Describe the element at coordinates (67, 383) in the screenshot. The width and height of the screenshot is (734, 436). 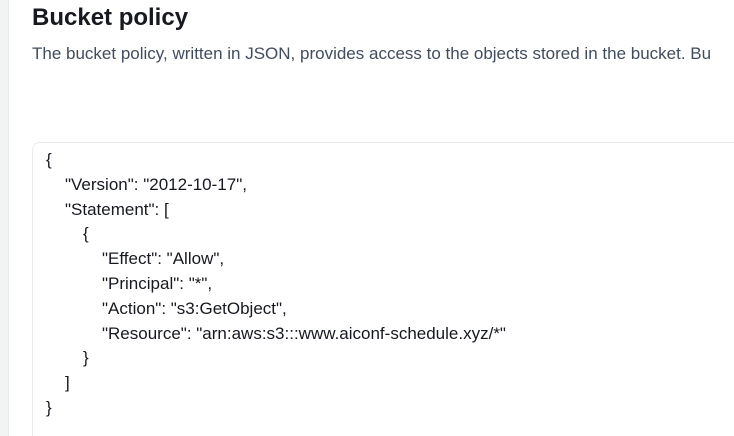
I see `policy-line-array-close: ]` at that location.